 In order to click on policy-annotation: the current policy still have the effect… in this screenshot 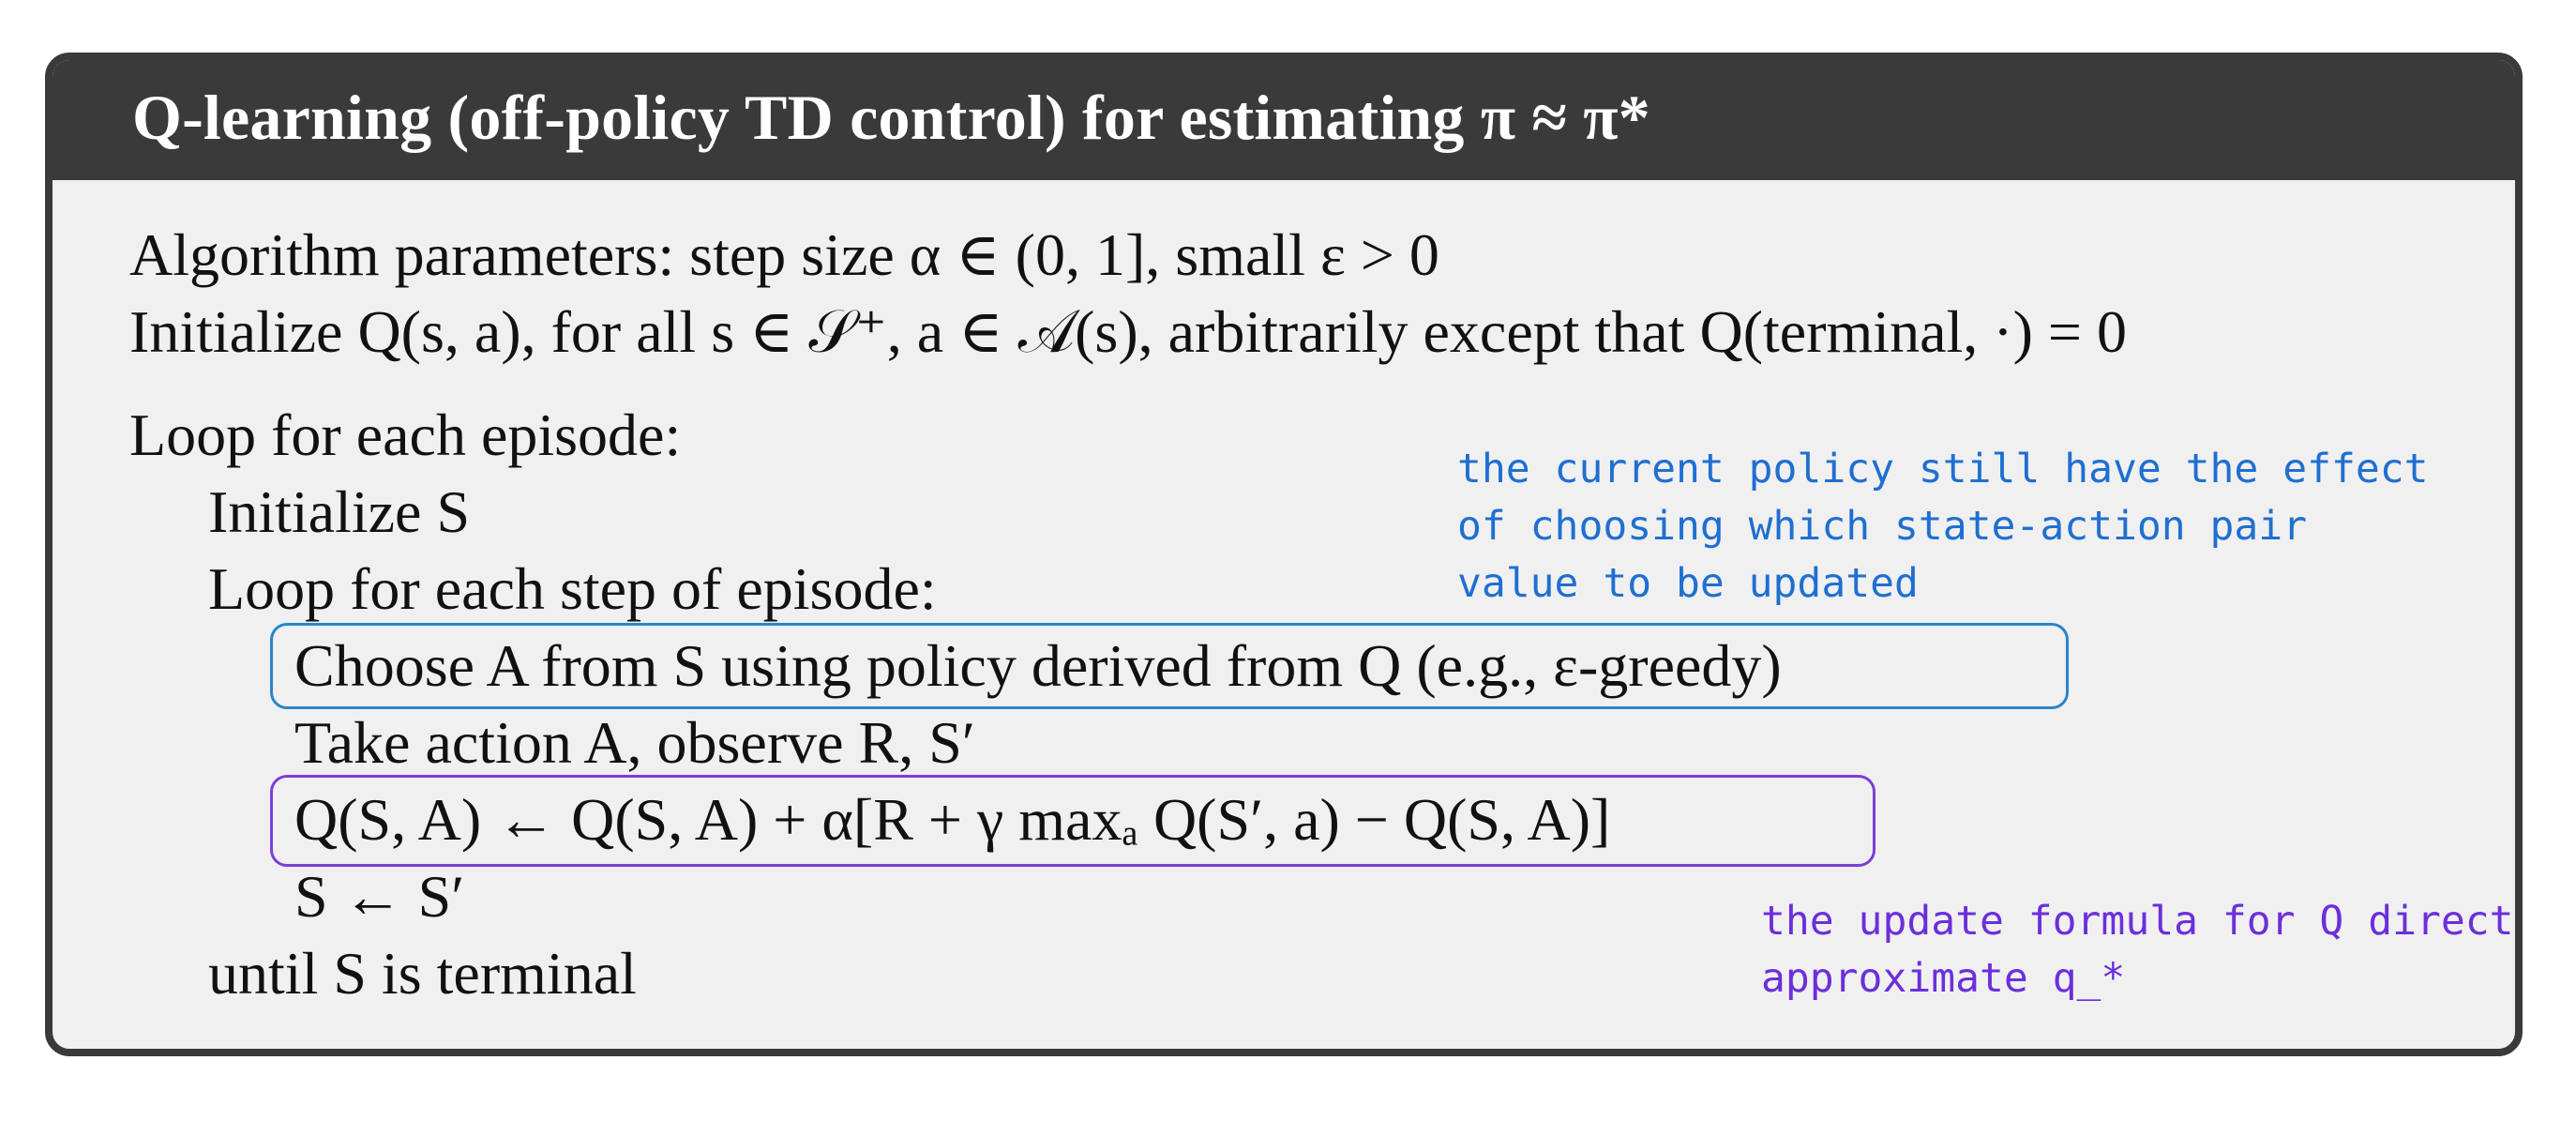, I will do `click(1943, 526)`.